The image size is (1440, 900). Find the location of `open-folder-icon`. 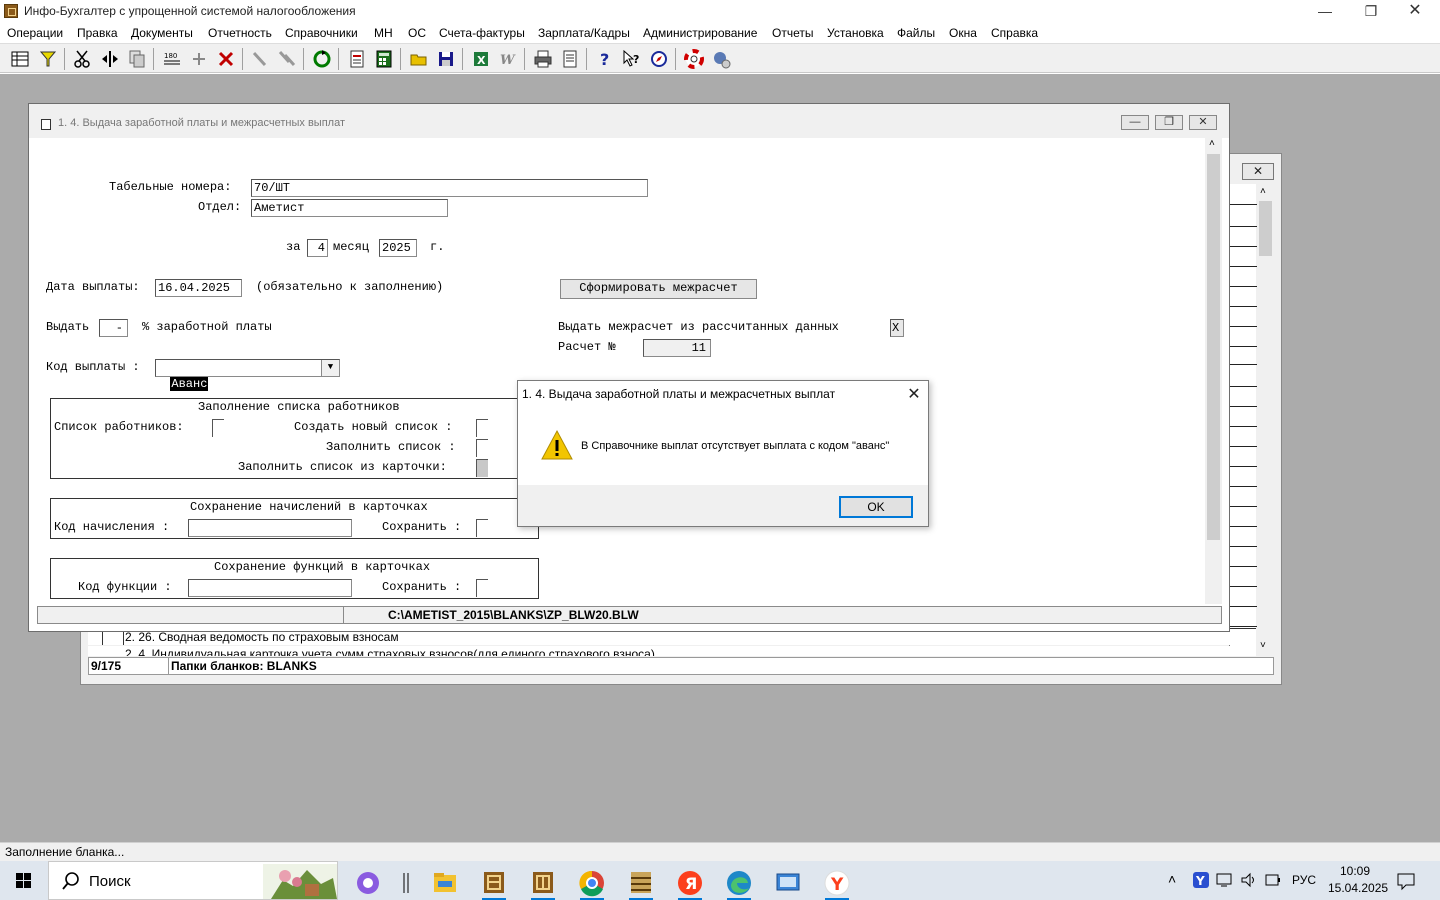

open-folder-icon is located at coordinates (419, 59).